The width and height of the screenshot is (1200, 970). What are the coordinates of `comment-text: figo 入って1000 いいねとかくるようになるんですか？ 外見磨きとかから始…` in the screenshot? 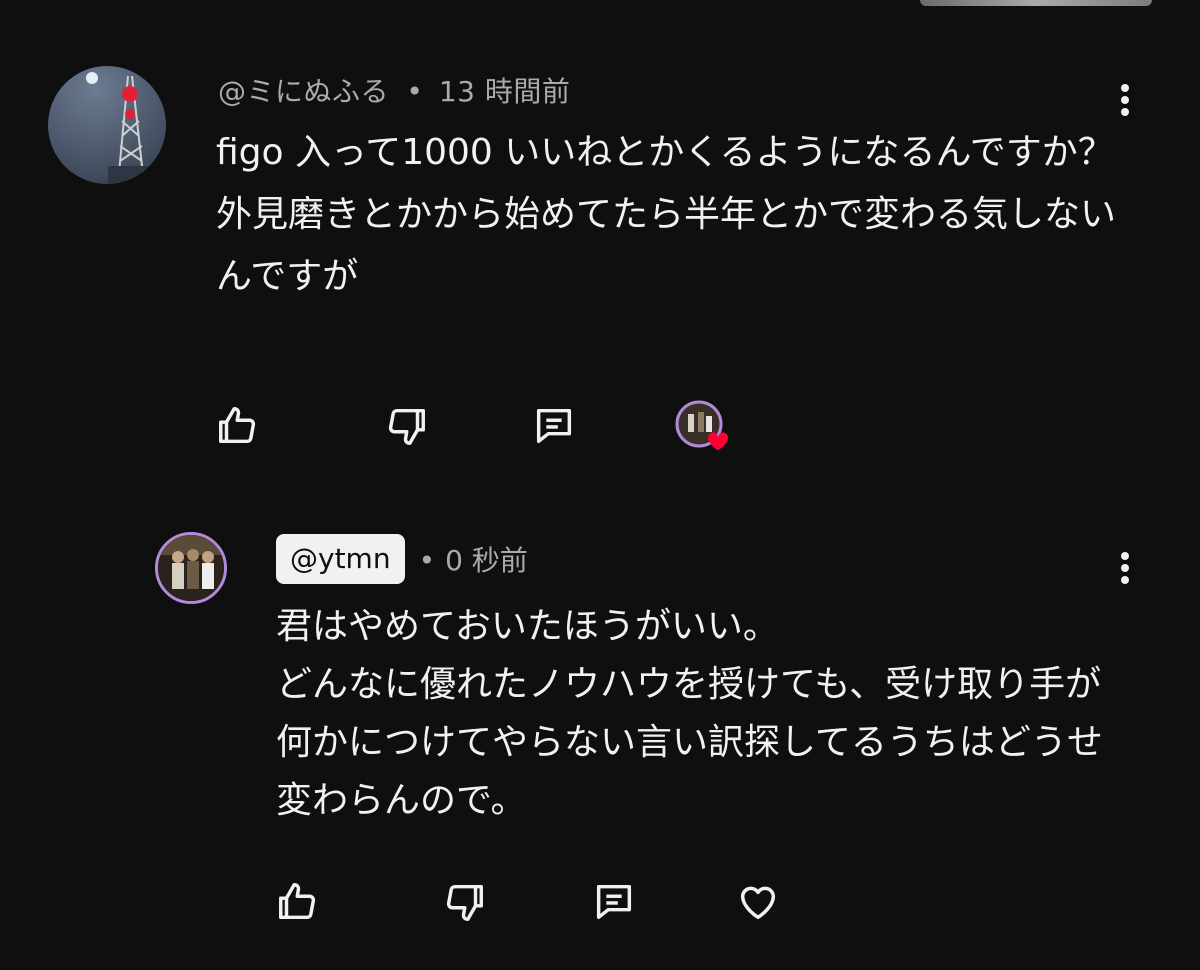 It's located at (666, 214).